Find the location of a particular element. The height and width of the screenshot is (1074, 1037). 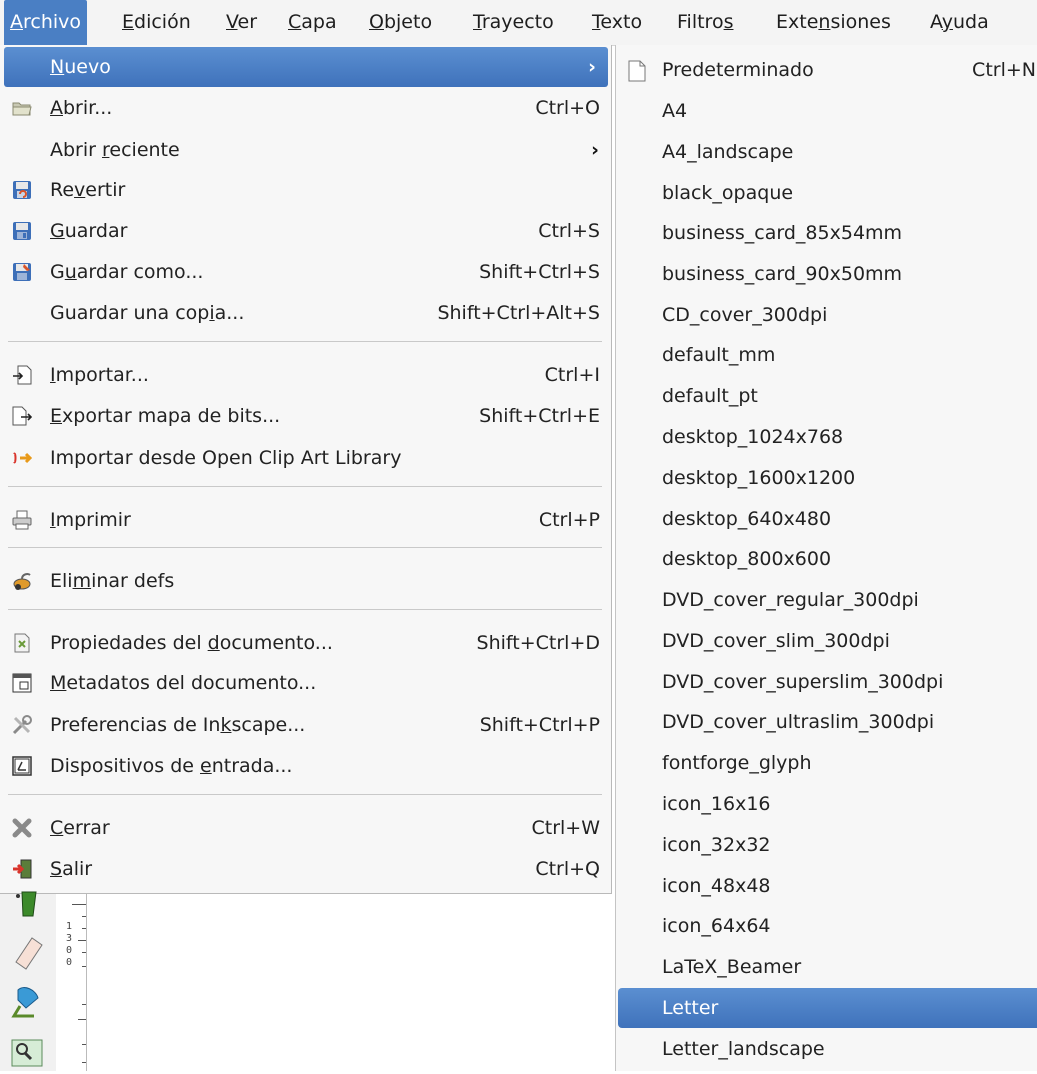

submenu-item: A4_landscape is located at coordinates (826, 152).